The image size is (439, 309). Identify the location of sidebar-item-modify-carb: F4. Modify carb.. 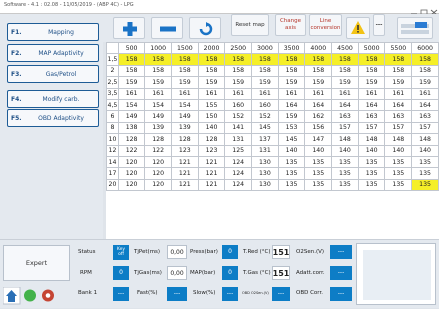
(53, 99).